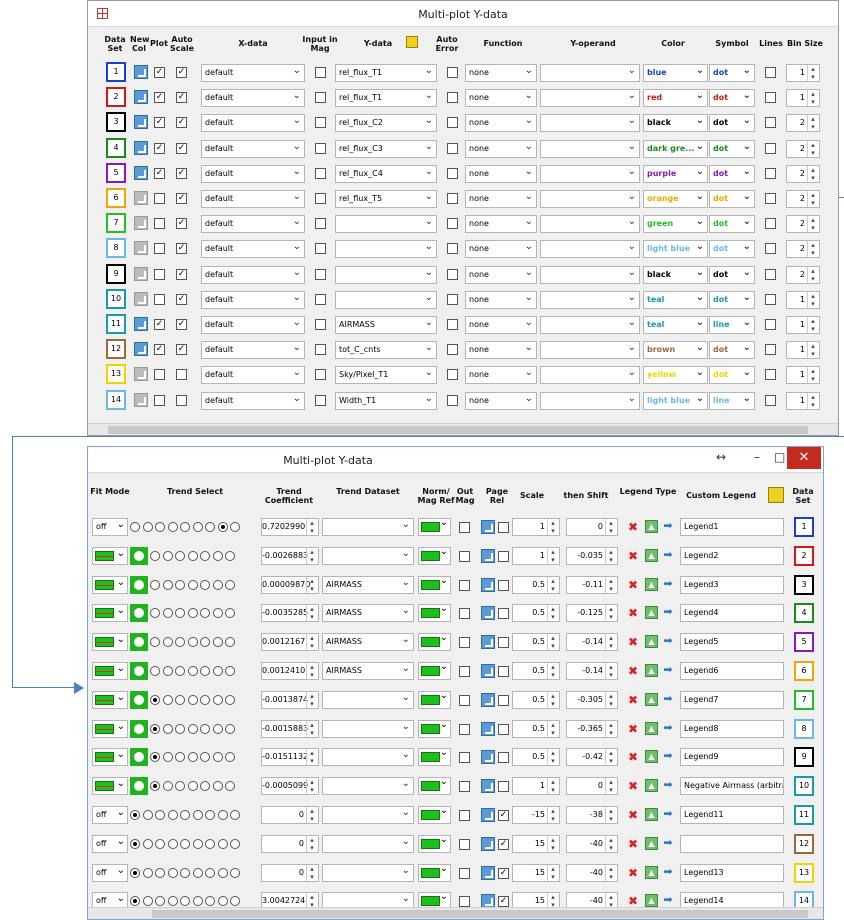 This screenshot has height=920, width=844. Describe the element at coordinates (386, 350) in the screenshot. I see `ydata-select: tot_C_cnts` at that location.